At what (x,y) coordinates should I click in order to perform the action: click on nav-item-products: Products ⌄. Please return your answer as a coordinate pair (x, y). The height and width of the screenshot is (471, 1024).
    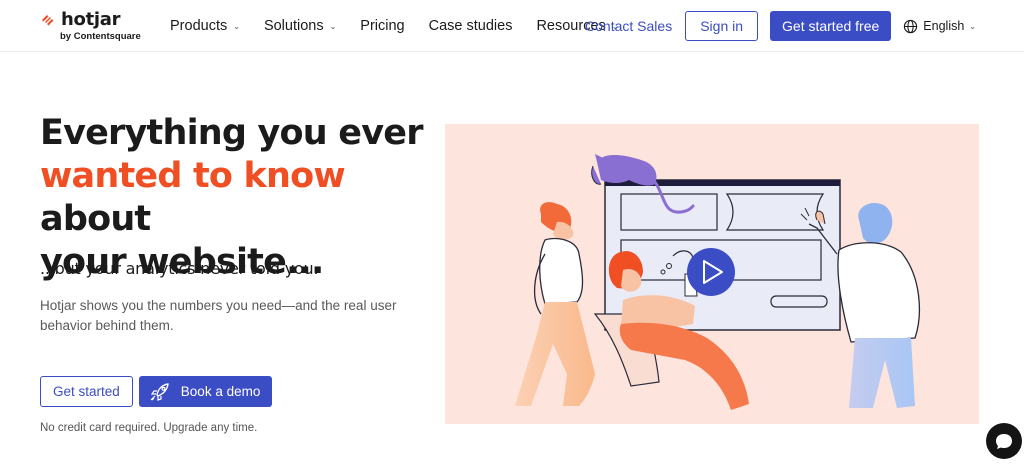
    Looking at the image, I should click on (205, 26).